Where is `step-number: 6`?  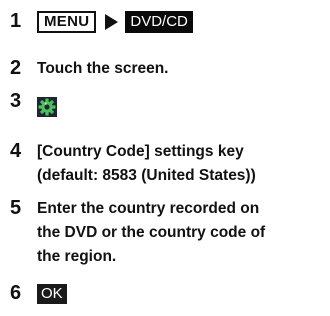 step-number: 6 is located at coordinates (16, 293).